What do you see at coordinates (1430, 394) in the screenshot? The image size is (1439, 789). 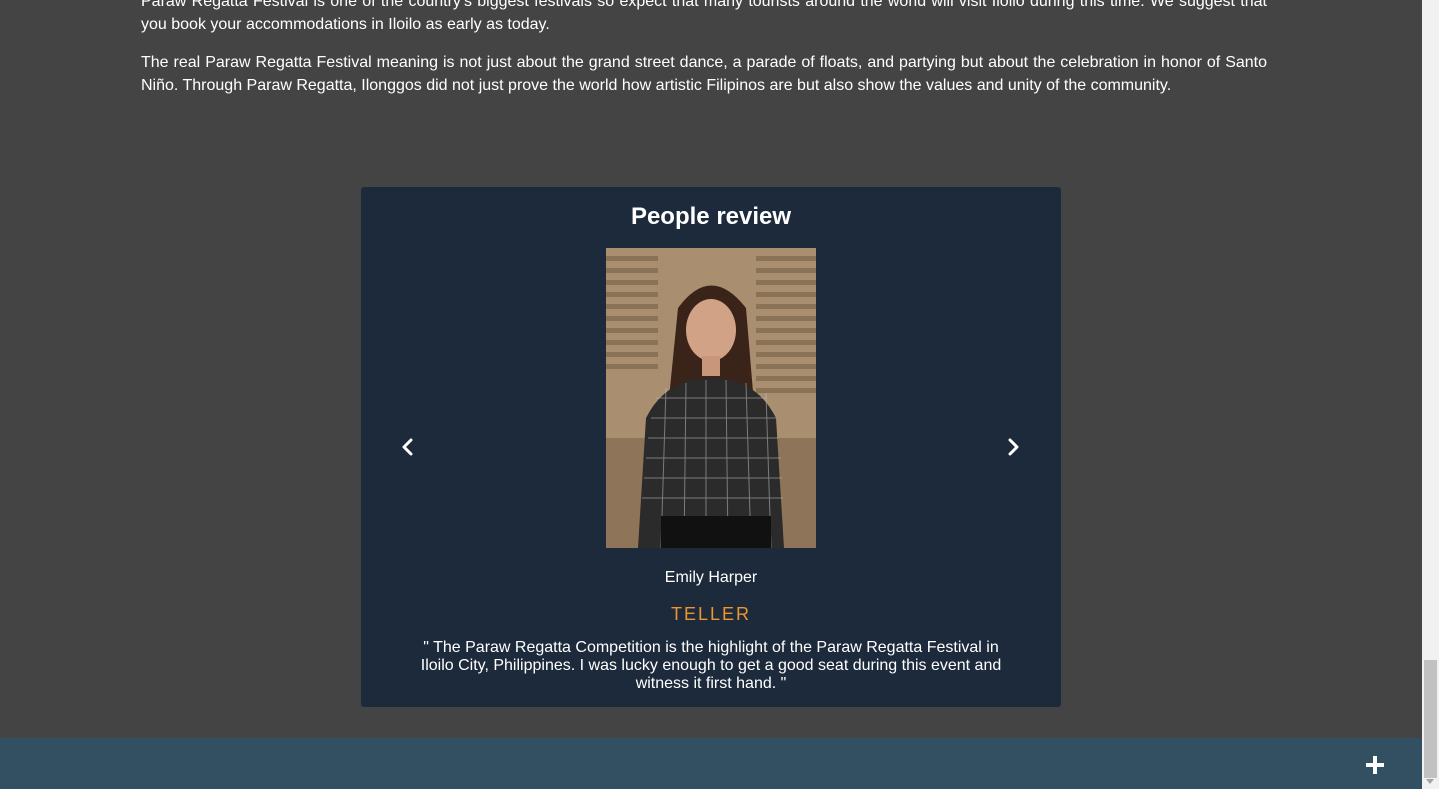 I see `page-scrollbar` at bounding box center [1430, 394].